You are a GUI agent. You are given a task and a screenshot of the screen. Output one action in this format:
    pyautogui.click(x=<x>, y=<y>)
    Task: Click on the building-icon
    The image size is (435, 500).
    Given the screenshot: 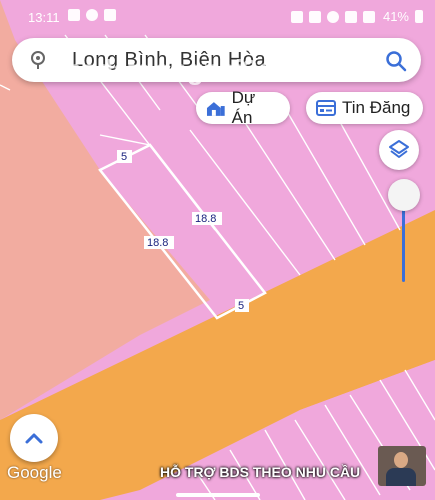 What is the action you would take?
    pyautogui.click(x=215, y=109)
    